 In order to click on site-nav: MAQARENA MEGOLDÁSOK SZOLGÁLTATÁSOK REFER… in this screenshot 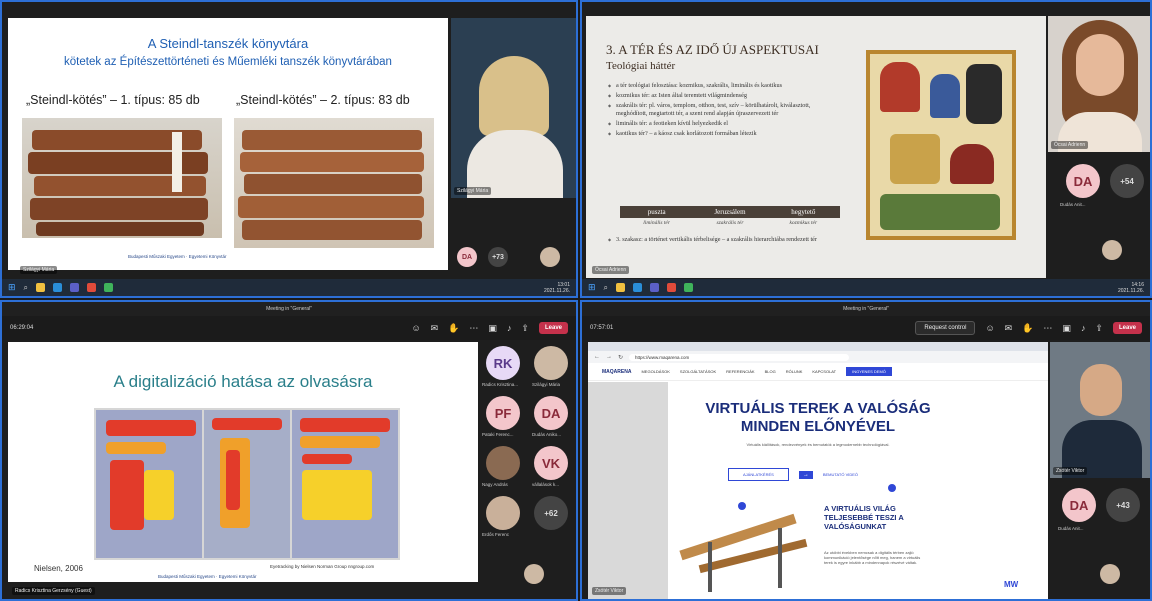, I will do `click(818, 372)`.